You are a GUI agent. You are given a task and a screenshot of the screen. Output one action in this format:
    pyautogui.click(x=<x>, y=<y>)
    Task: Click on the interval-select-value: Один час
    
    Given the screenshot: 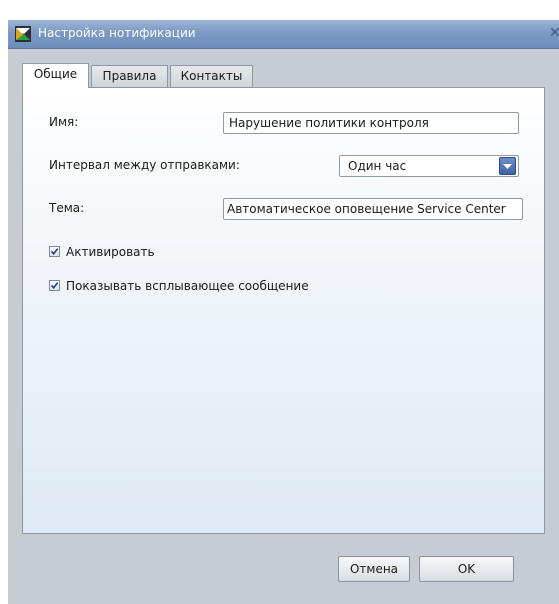 What is the action you would take?
    pyautogui.click(x=377, y=166)
    